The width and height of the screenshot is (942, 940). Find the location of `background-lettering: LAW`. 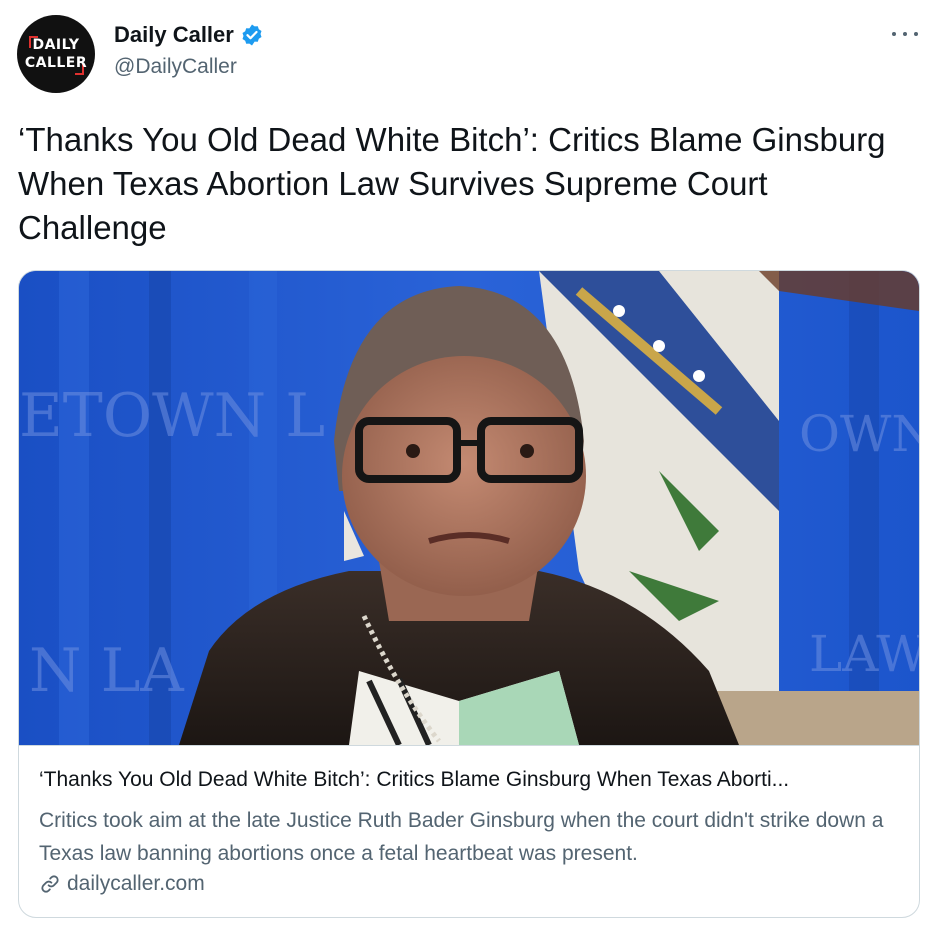

background-lettering: LAW is located at coordinates (864, 654).